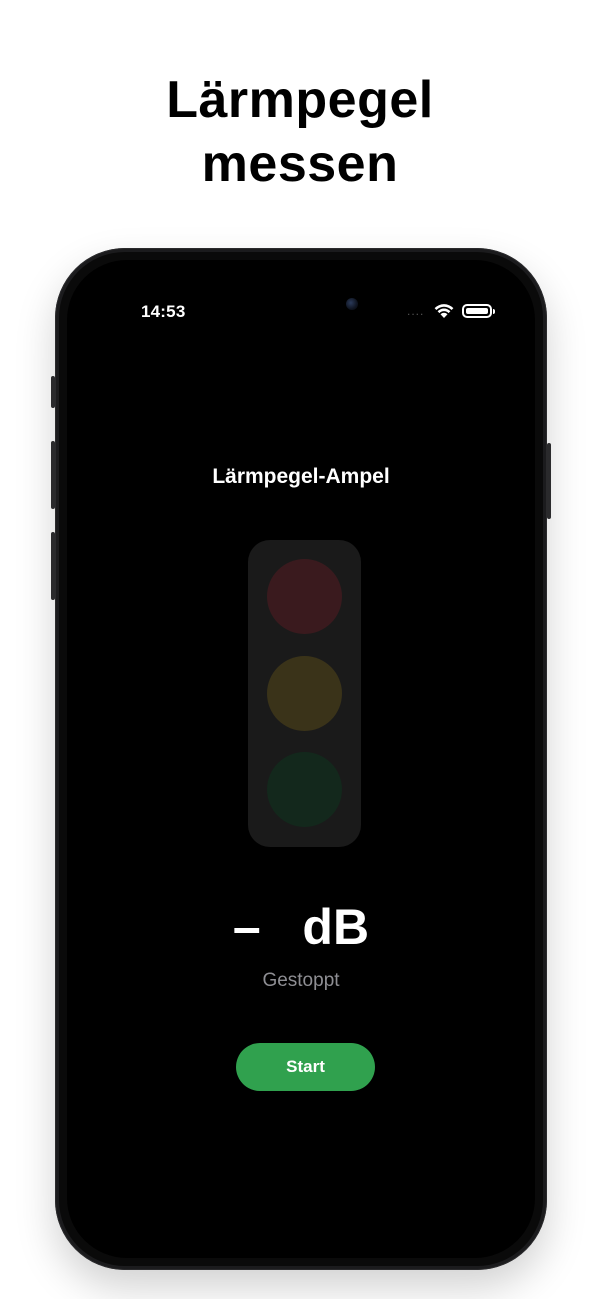 The image size is (600, 1299). Describe the element at coordinates (304, 596) in the screenshot. I see `red-lamp` at that location.